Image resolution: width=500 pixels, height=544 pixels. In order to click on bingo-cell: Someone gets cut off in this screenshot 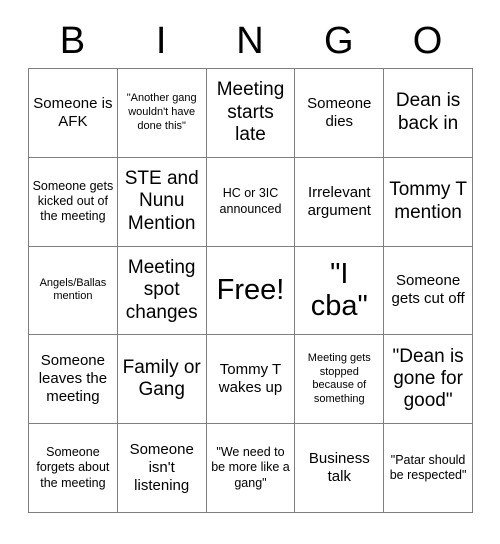, I will do `click(428, 290)`.